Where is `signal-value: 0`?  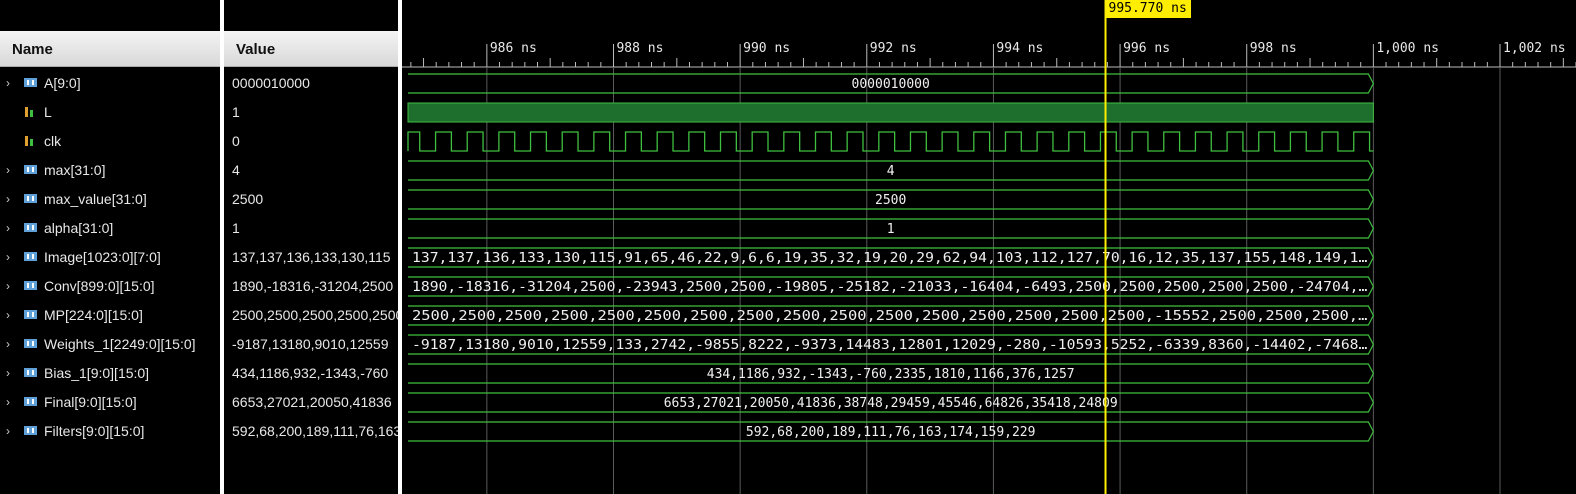 signal-value: 0 is located at coordinates (236, 141).